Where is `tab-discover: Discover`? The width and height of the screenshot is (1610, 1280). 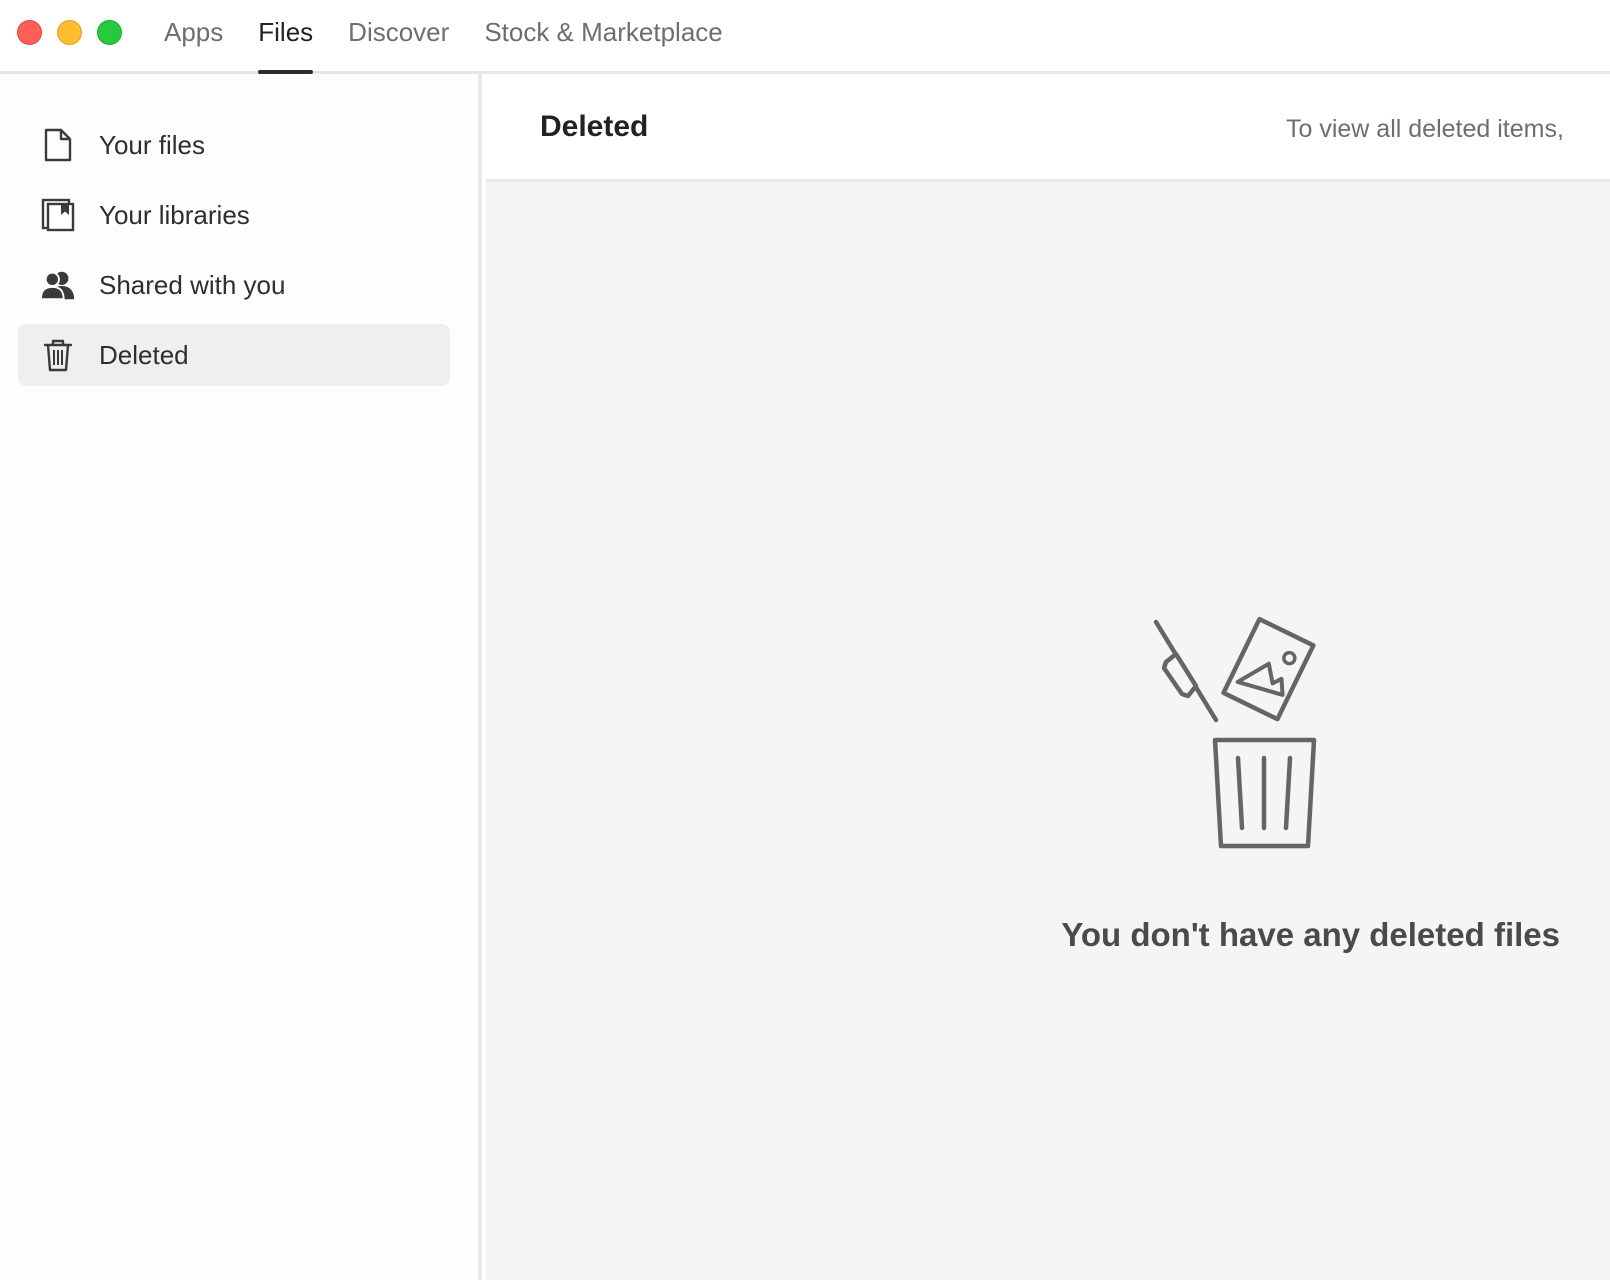 tab-discover: Discover is located at coordinates (398, 37).